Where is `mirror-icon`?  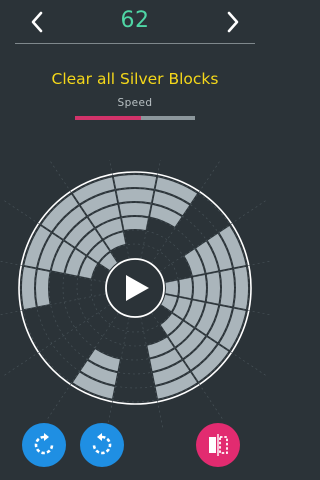
mirror-icon is located at coordinates (218, 445).